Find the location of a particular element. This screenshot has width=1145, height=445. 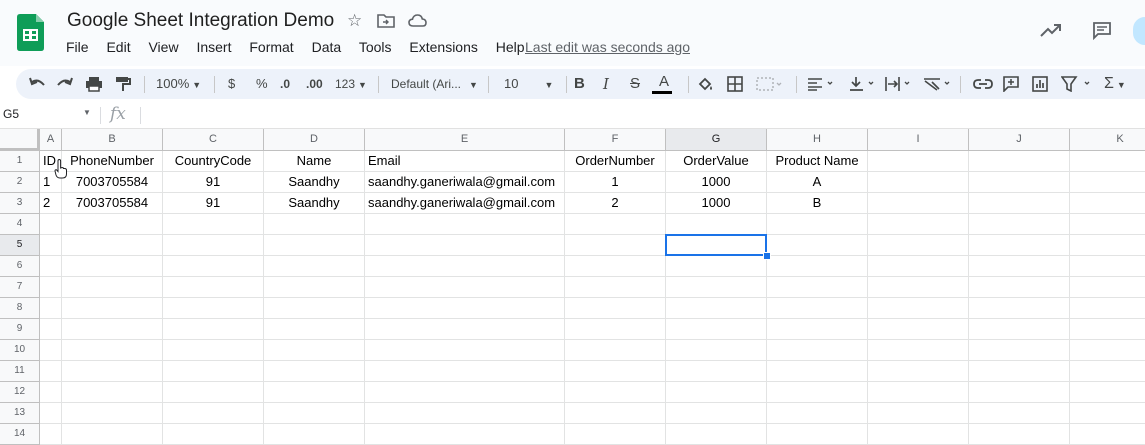

cell-e9 is located at coordinates (465, 329).